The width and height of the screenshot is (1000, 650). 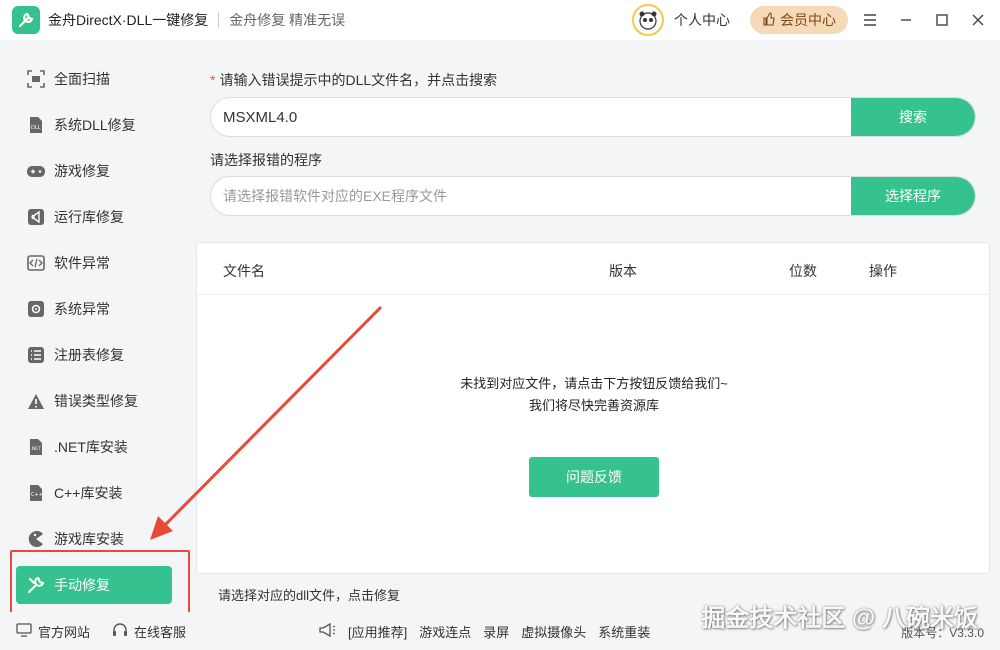 What do you see at coordinates (531, 196) in the screenshot?
I see `program-path-input` at bounding box center [531, 196].